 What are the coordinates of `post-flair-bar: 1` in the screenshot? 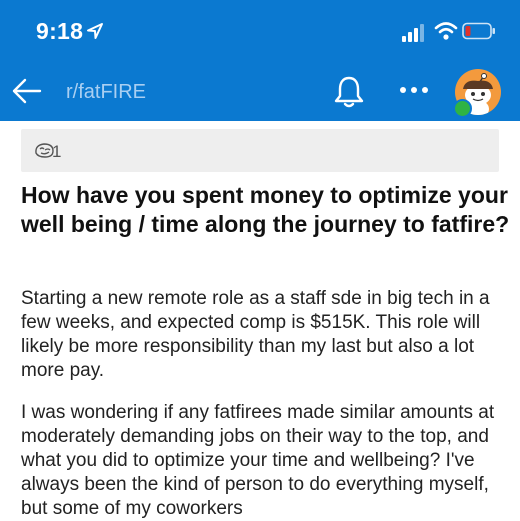 It's located at (260, 150).